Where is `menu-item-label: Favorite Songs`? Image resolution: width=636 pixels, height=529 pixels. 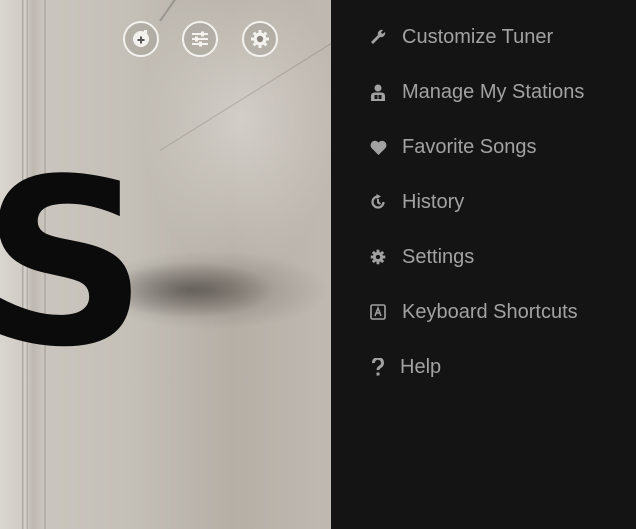 menu-item-label: Favorite Songs is located at coordinates (469, 146).